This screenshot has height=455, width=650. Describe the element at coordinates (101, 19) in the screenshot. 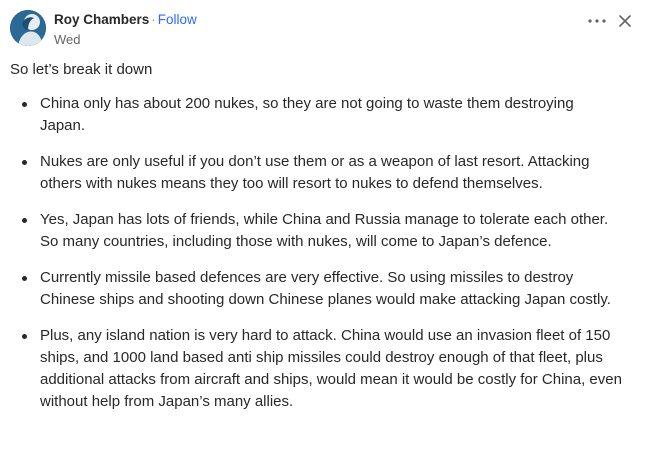

I see `author-name: Roy Chambers` at that location.